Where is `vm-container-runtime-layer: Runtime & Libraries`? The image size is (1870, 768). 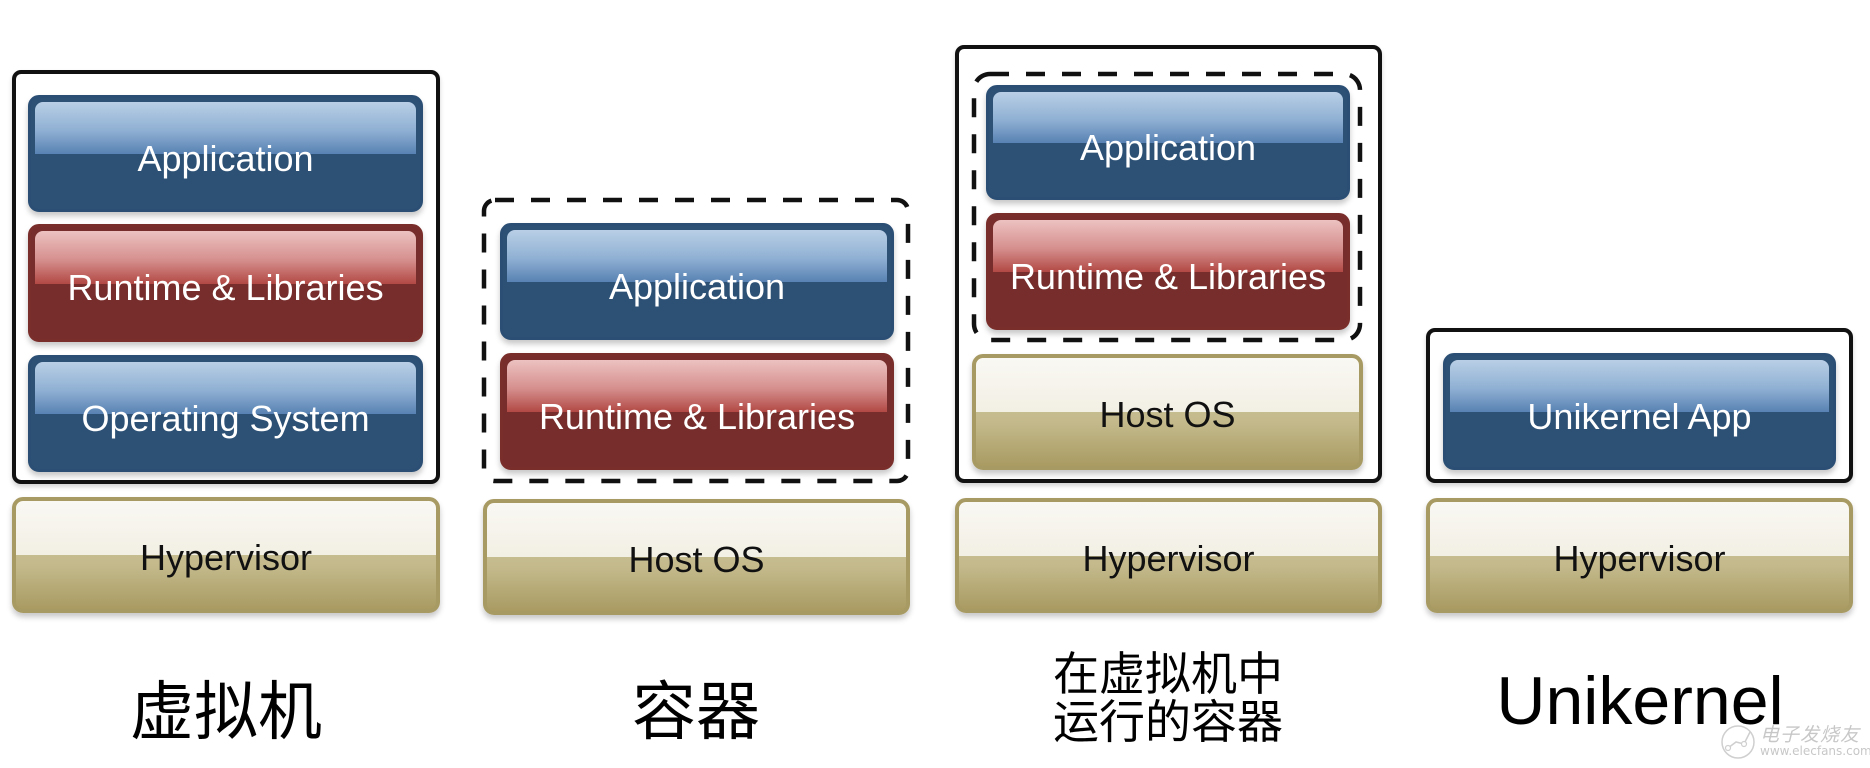 vm-container-runtime-layer: Runtime & Libraries is located at coordinates (1168, 271).